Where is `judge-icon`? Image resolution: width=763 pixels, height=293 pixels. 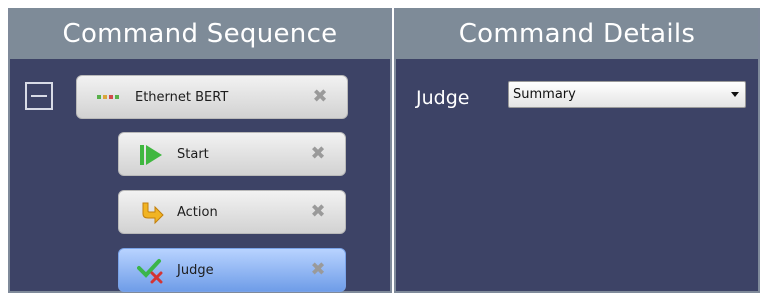 judge-icon is located at coordinates (151, 271).